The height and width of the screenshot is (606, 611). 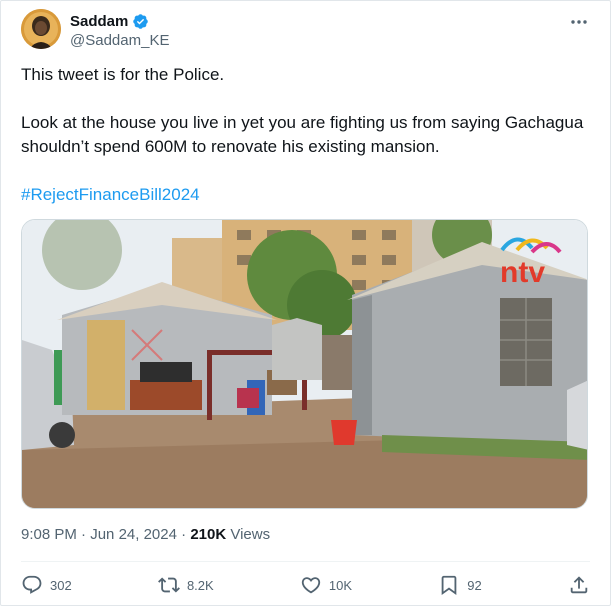 I want to click on tweet-line-1: This tweet is for the Police., so click(x=123, y=74).